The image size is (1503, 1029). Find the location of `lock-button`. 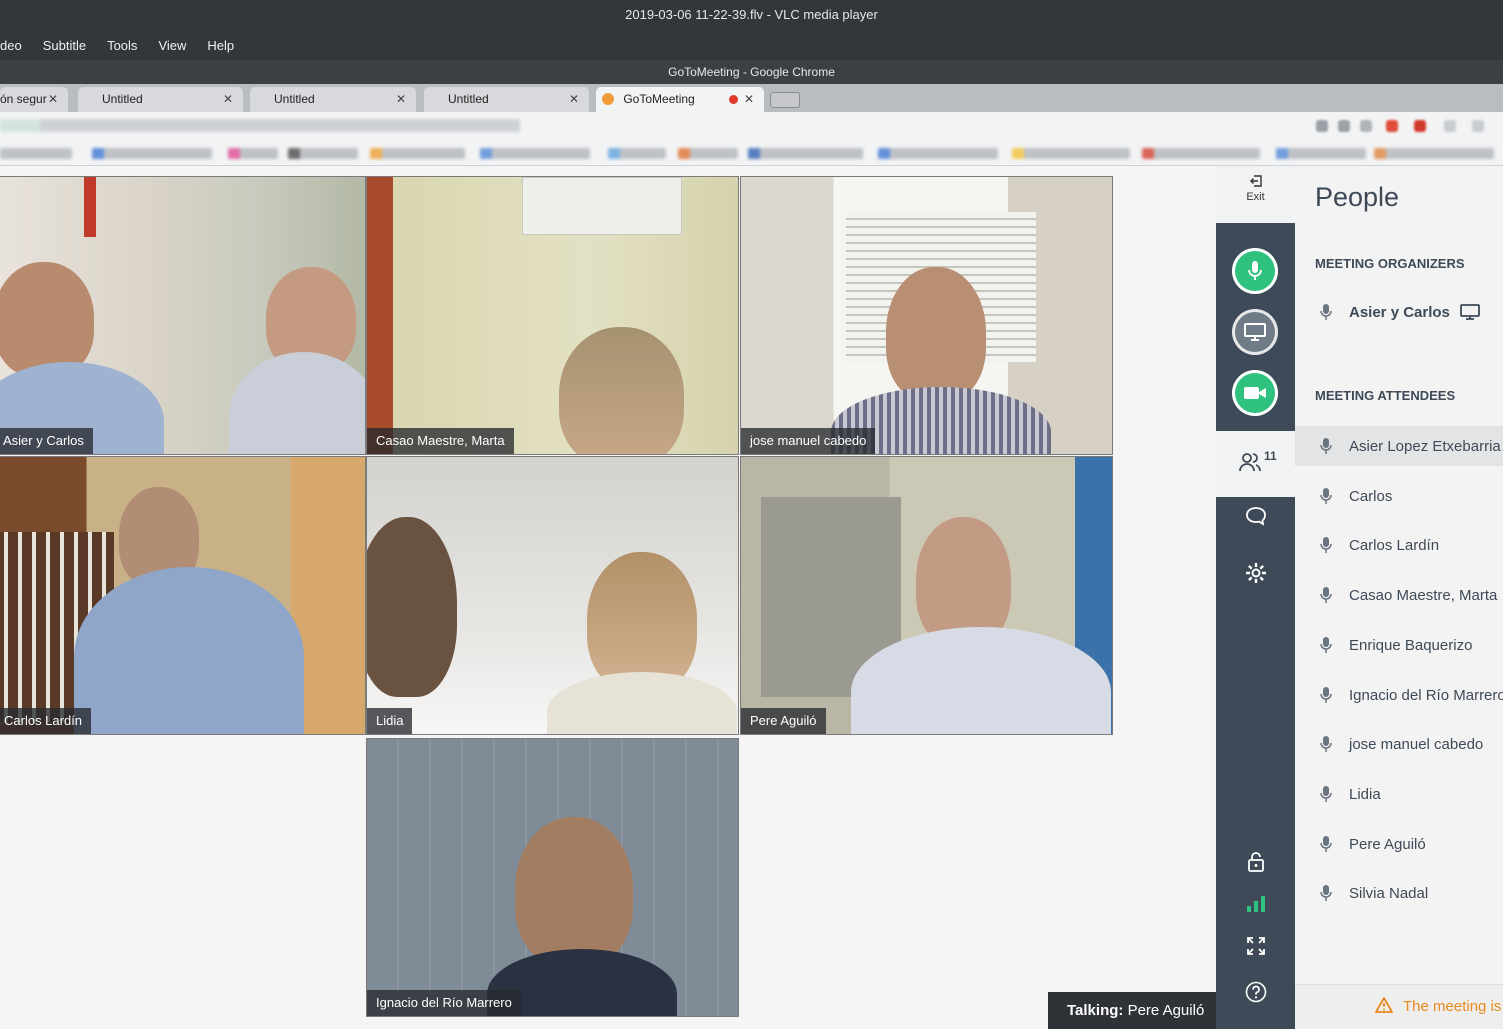

lock-button is located at coordinates (1256, 862).